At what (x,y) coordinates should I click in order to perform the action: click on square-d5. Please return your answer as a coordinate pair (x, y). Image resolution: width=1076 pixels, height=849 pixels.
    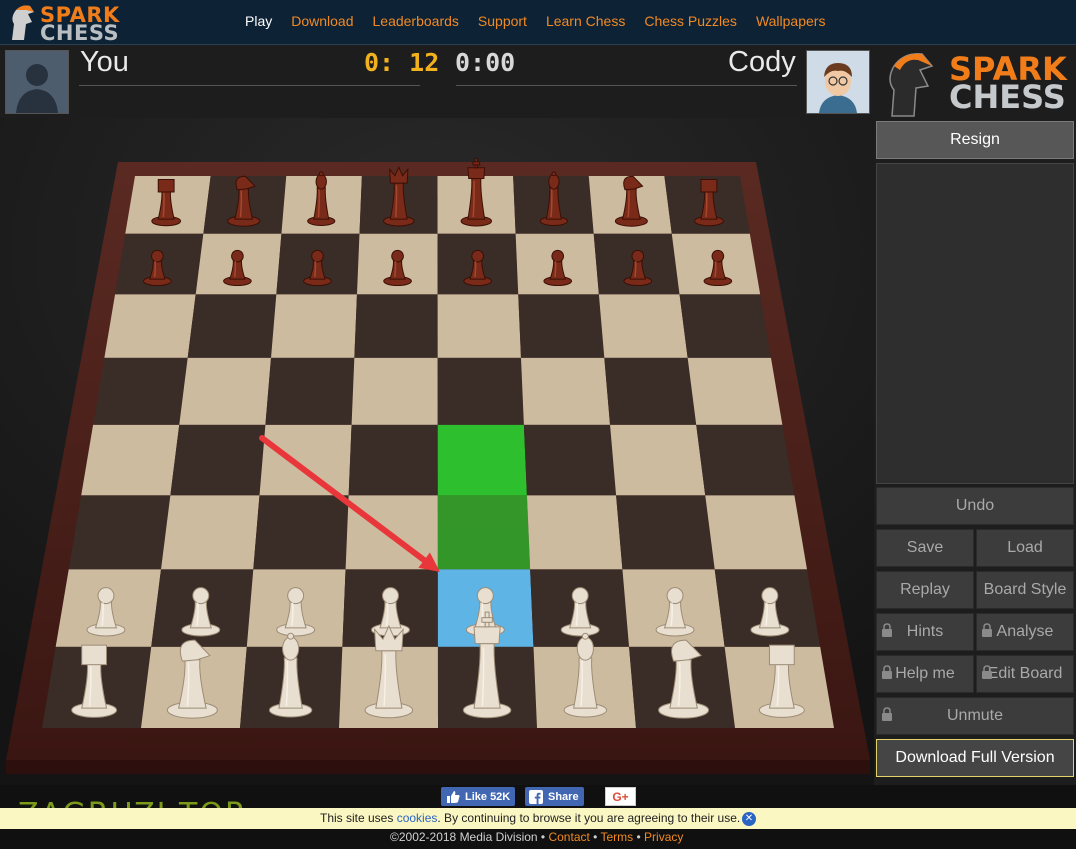
    Looking at the image, I should click on (394, 391).